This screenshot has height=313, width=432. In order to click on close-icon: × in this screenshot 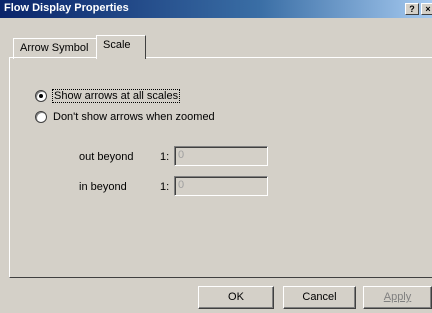, I will do `click(426, 9)`.